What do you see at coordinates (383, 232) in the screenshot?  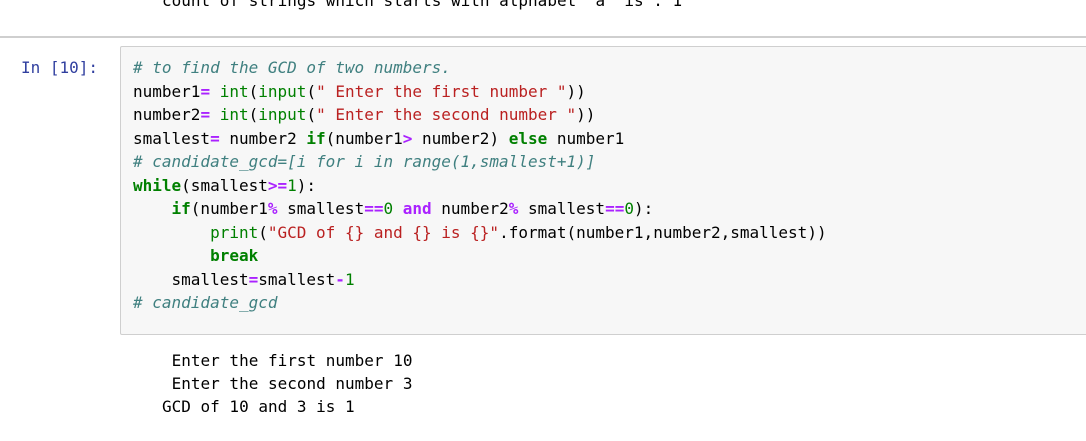 I see `code-token: "GCD of {} and {} is {}"` at bounding box center [383, 232].